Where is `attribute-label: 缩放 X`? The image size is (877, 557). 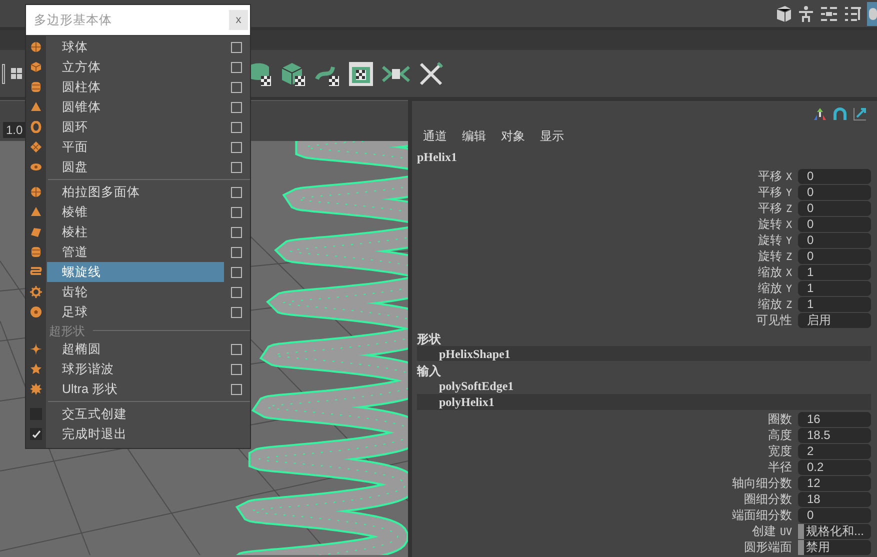 attribute-label: 缩放 X is located at coordinates (774, 272).